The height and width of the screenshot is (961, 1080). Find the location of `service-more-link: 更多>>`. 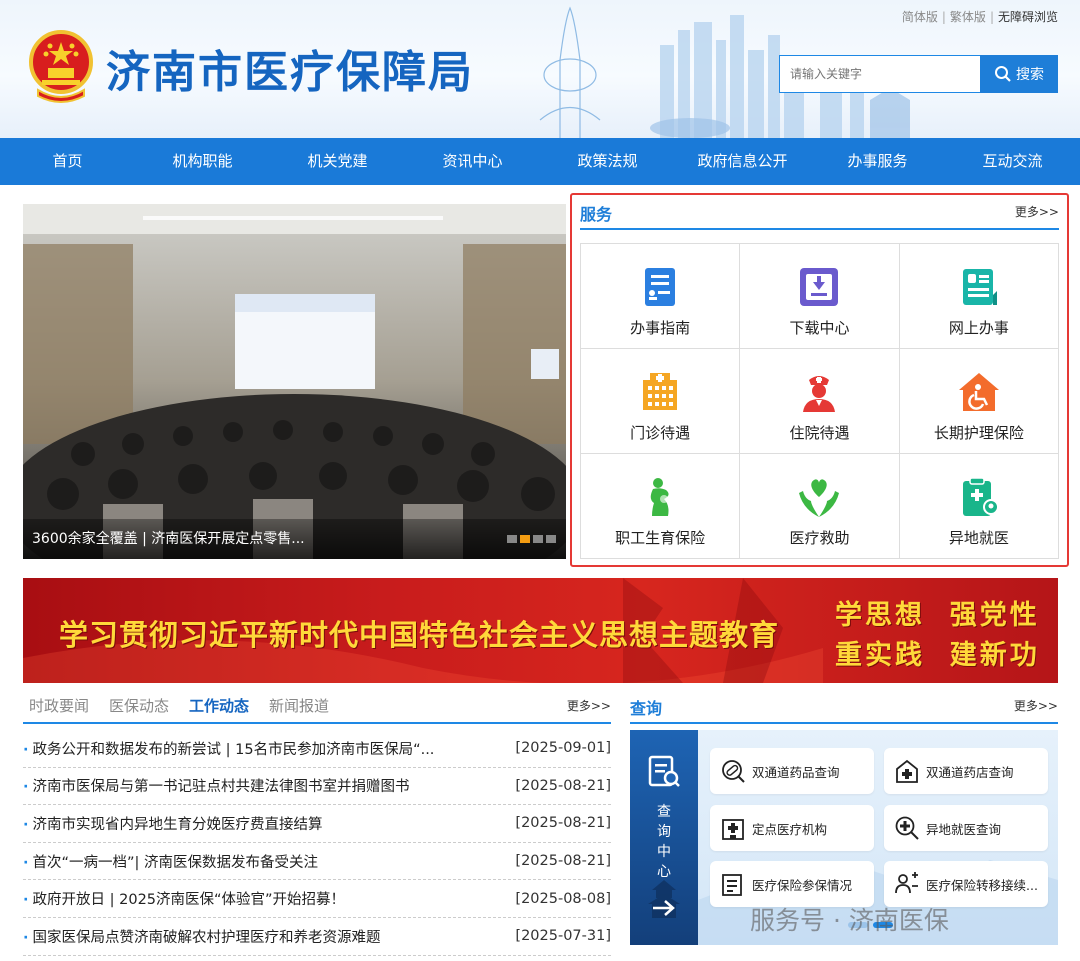

service-more-link: 更多>> is located at coordinates (1037, 211).